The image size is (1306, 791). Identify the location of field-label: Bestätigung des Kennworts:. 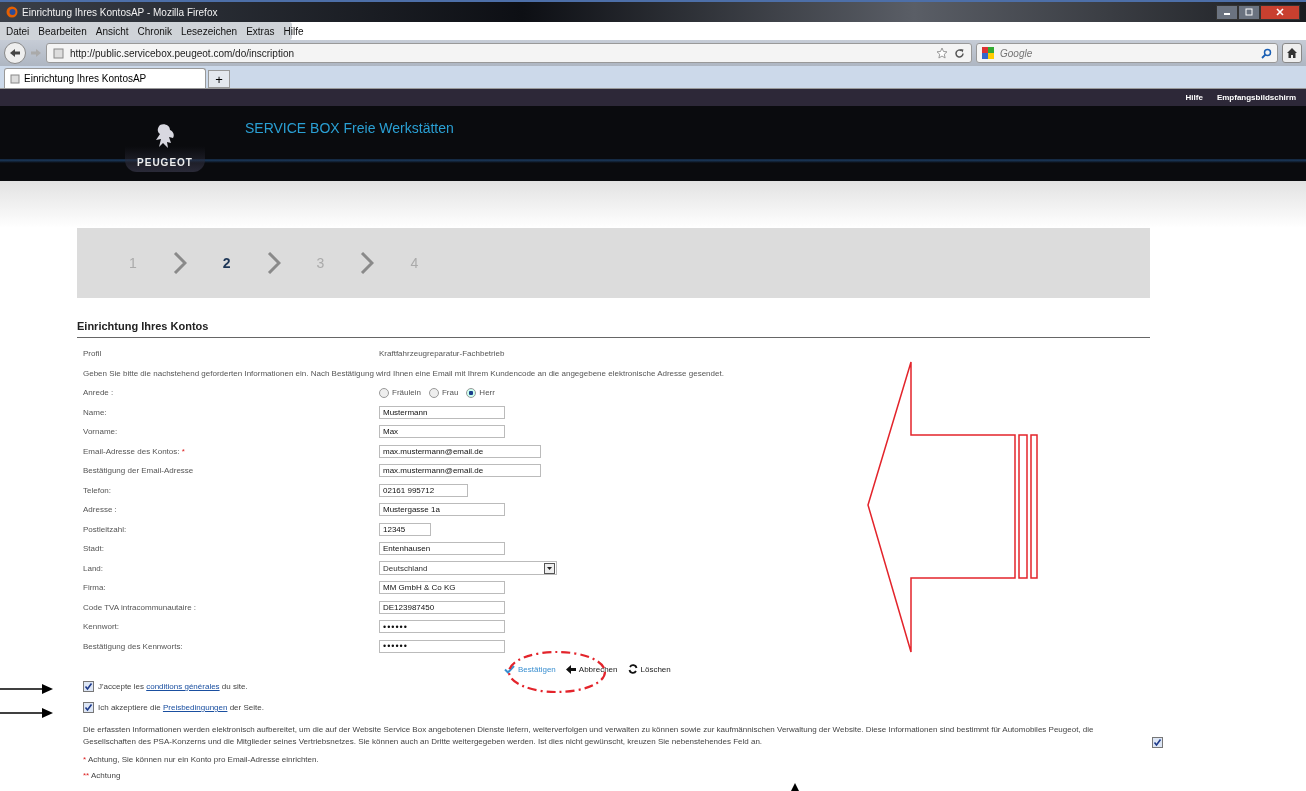
(133, 646).